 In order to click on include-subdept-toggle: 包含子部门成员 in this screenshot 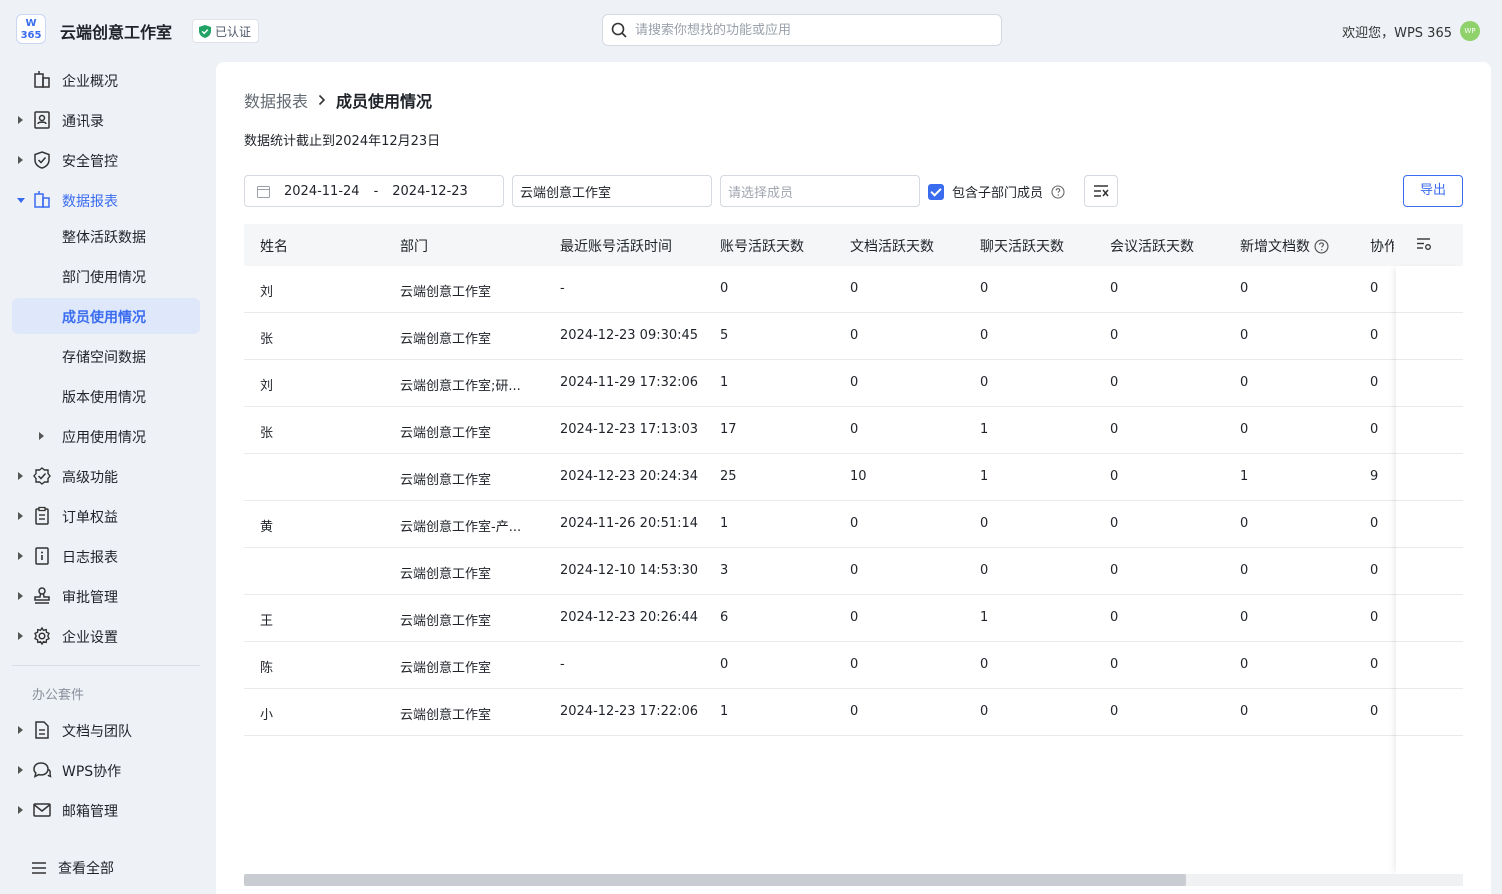, I will do `click(996, 191)`.